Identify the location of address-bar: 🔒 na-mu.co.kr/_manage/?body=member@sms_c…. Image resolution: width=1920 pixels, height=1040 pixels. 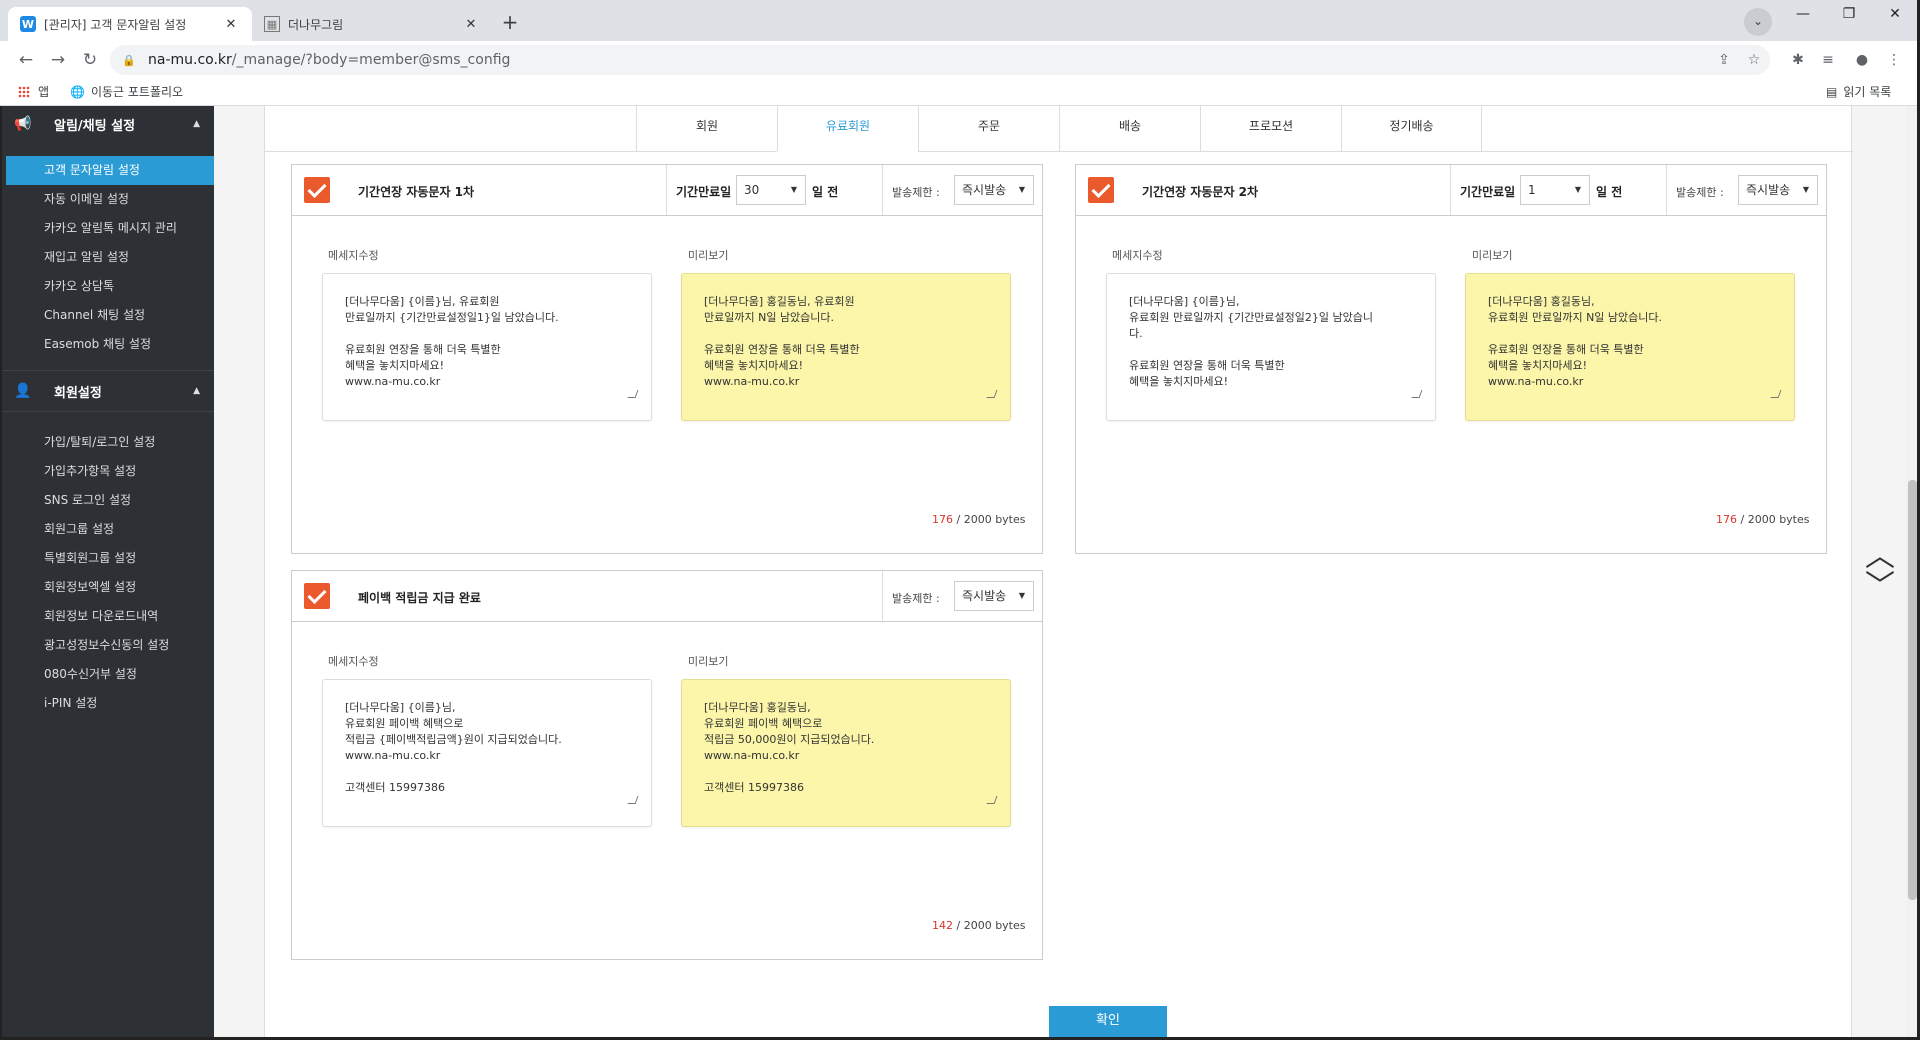
(940, 60).